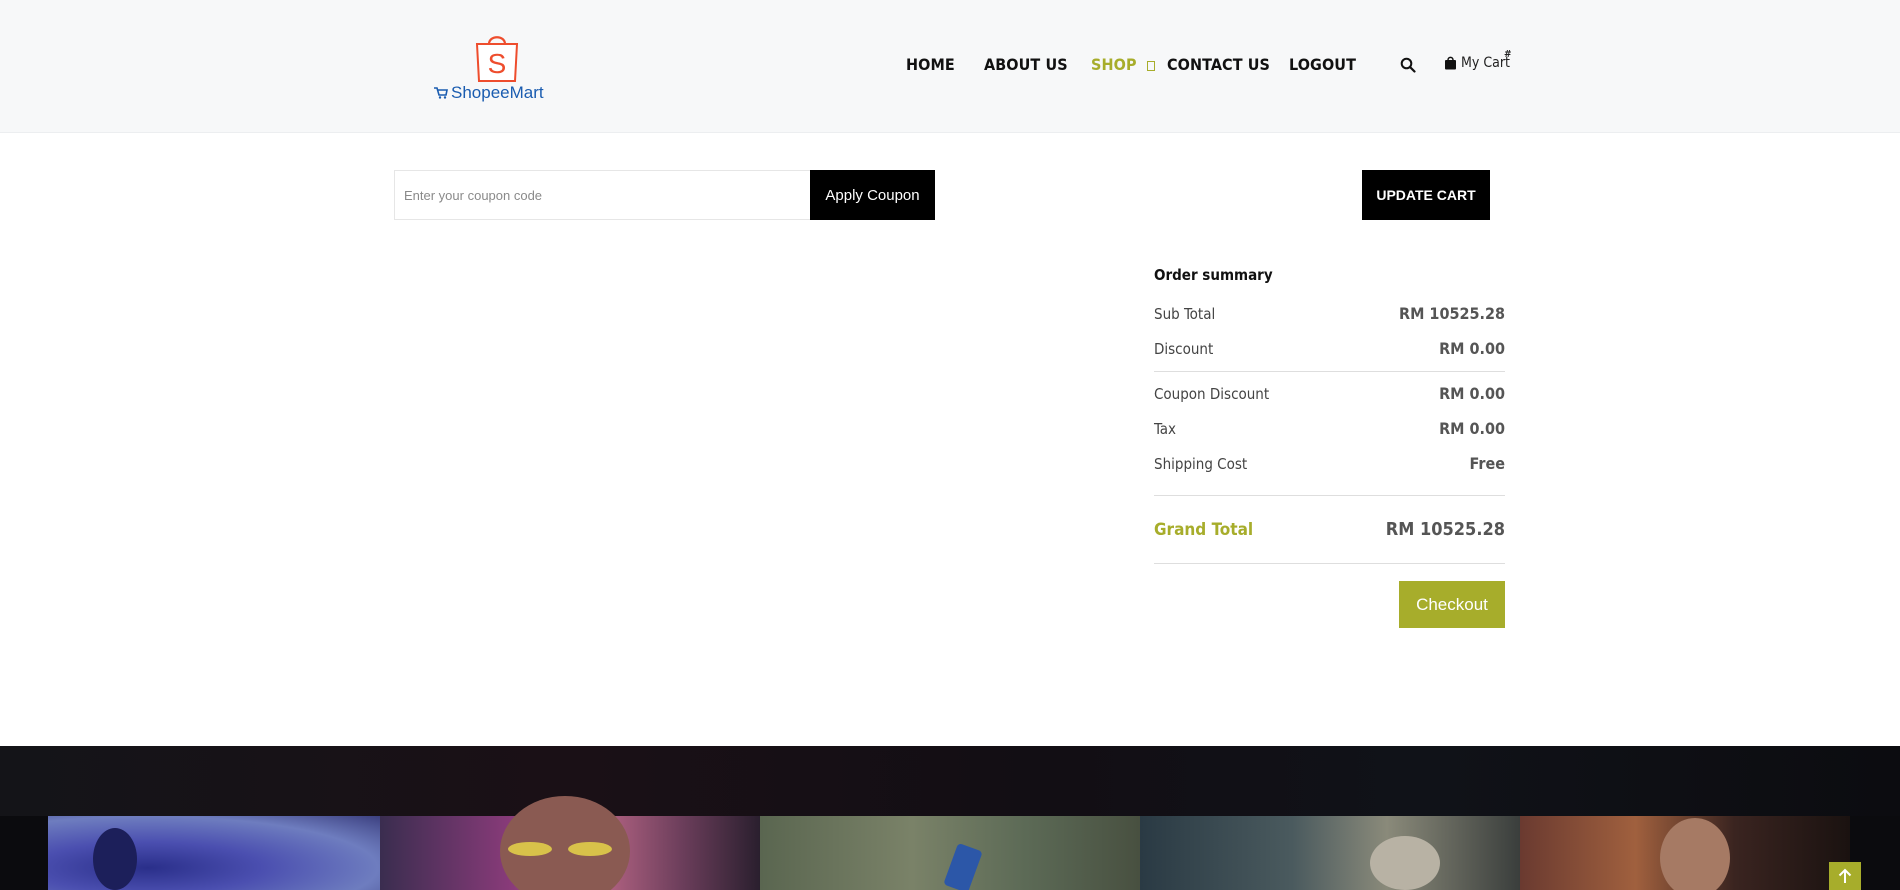 The height and width of the screenshot is (890, 1900). Describe the element at coordinates (1426, 195) in the screenshot. I see `update-cart-button: UPDATE CART` at that location.